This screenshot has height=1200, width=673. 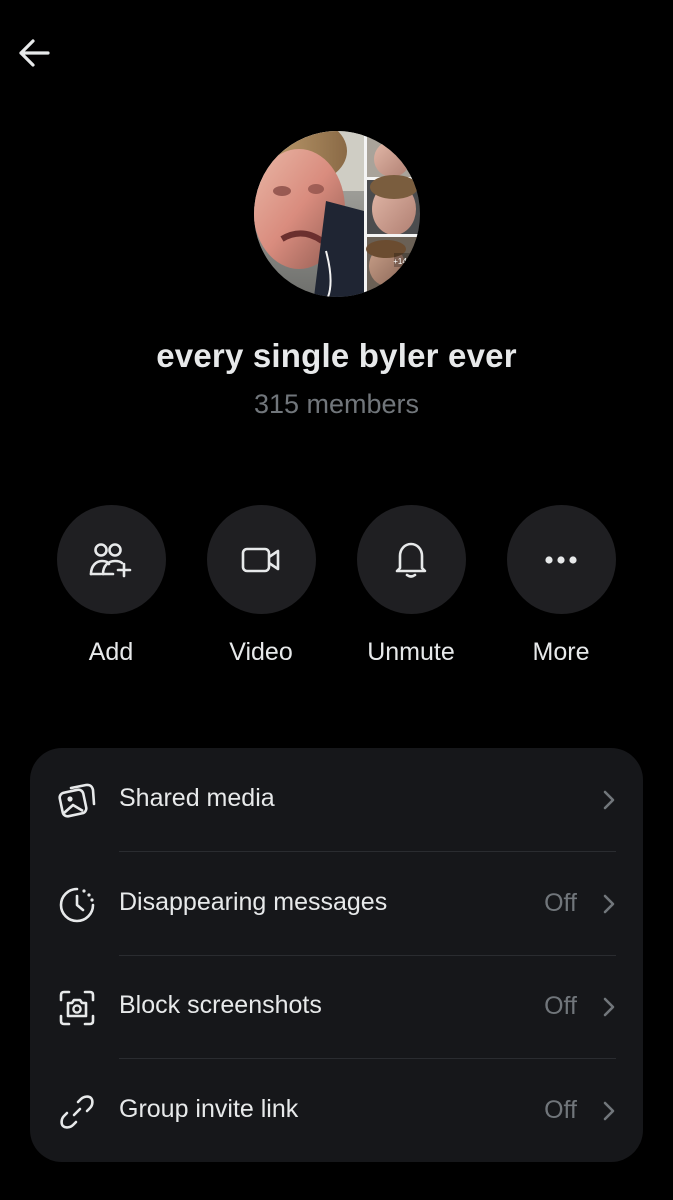 What do you see at coordinates (336, 1006) in the screenshot?
I see `block-screenshots-row: Block screenshots Off` at bounding box center [336, 1006].